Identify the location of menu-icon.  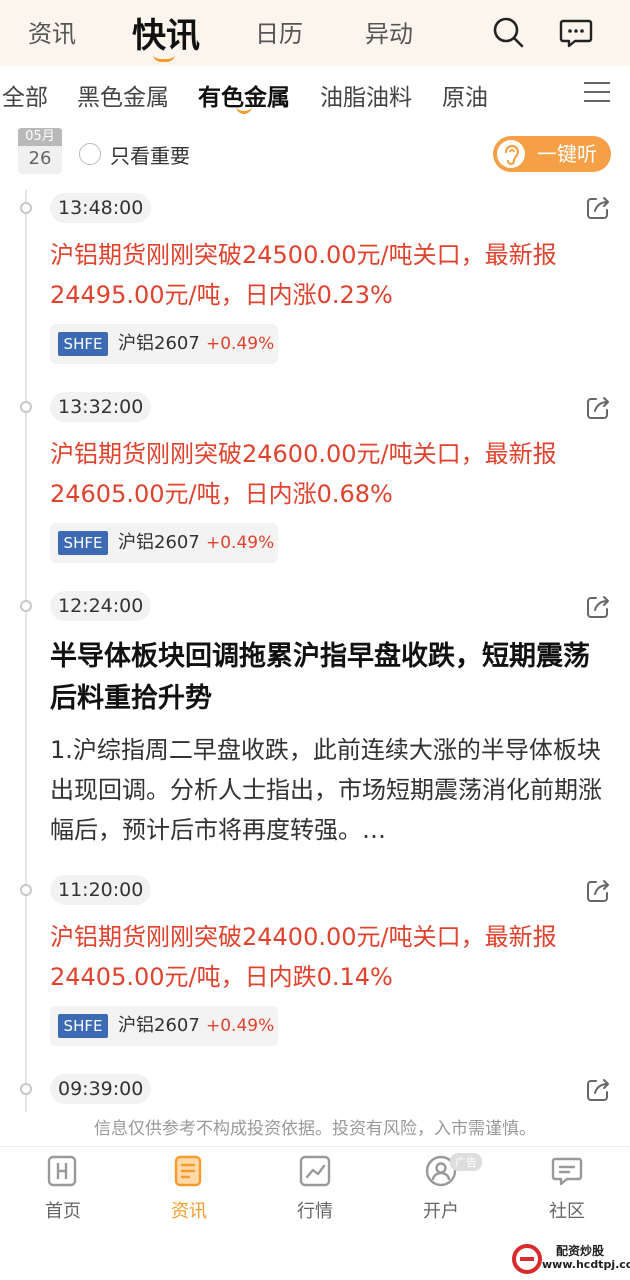
(597, 92).